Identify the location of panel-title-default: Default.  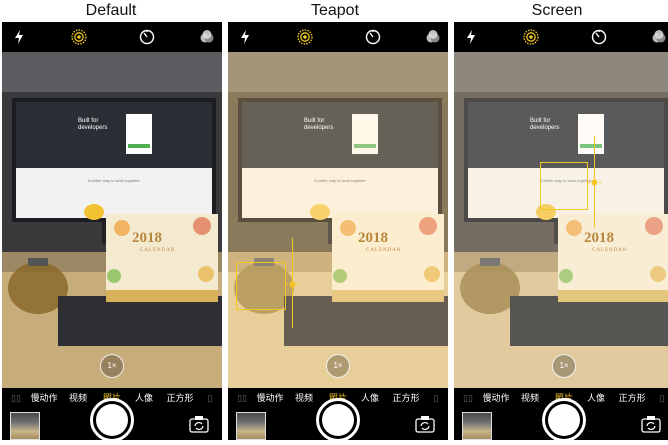
(111, 10).